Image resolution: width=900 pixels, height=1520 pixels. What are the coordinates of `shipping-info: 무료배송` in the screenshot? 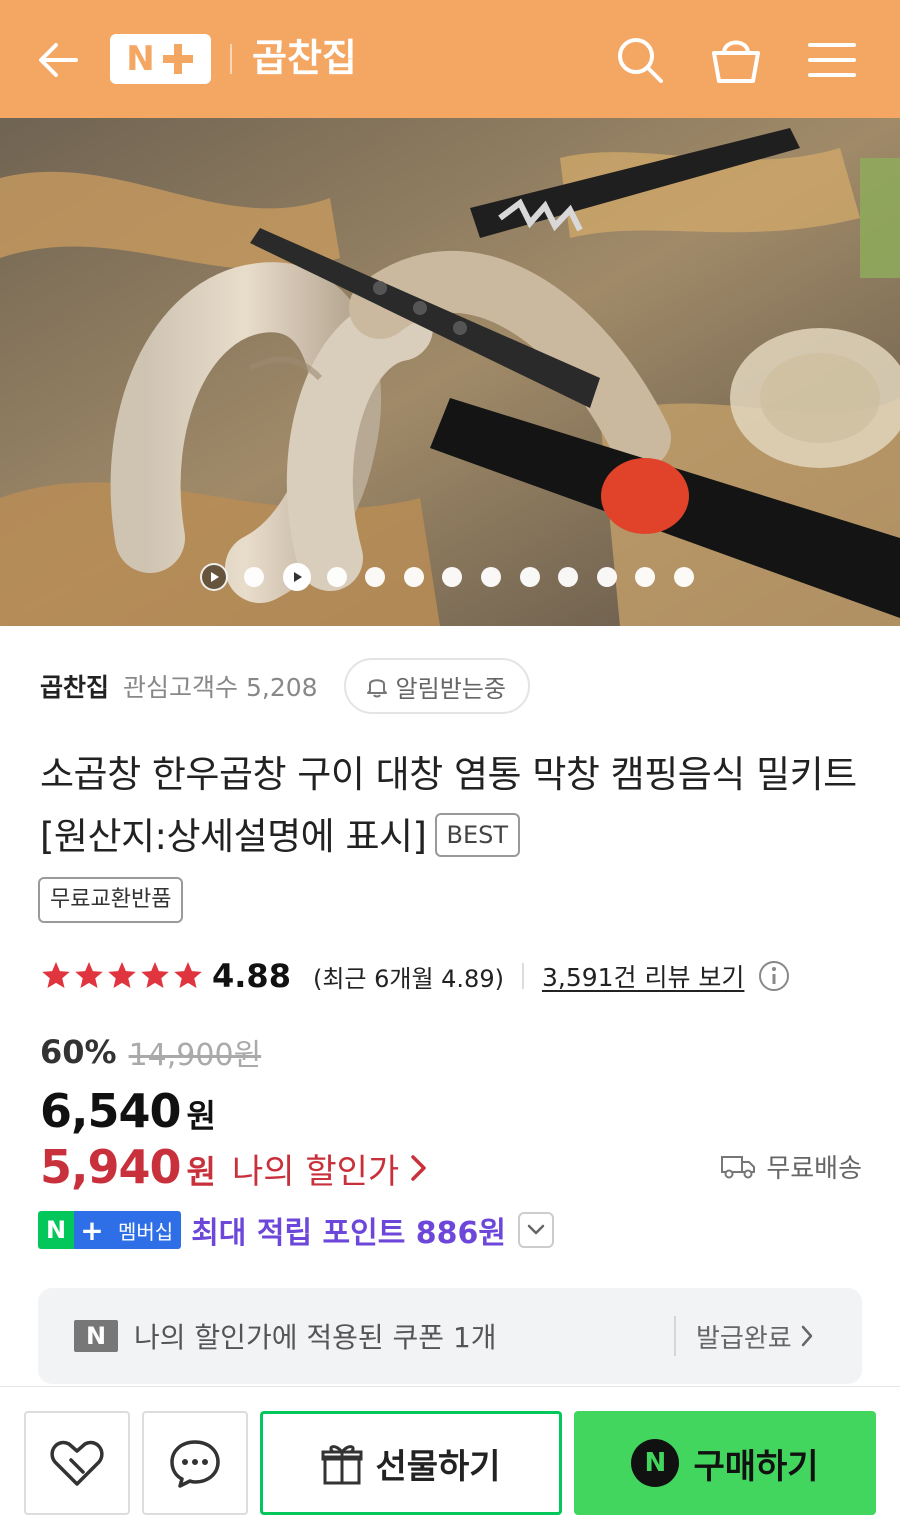 It's located at (791, 1166).